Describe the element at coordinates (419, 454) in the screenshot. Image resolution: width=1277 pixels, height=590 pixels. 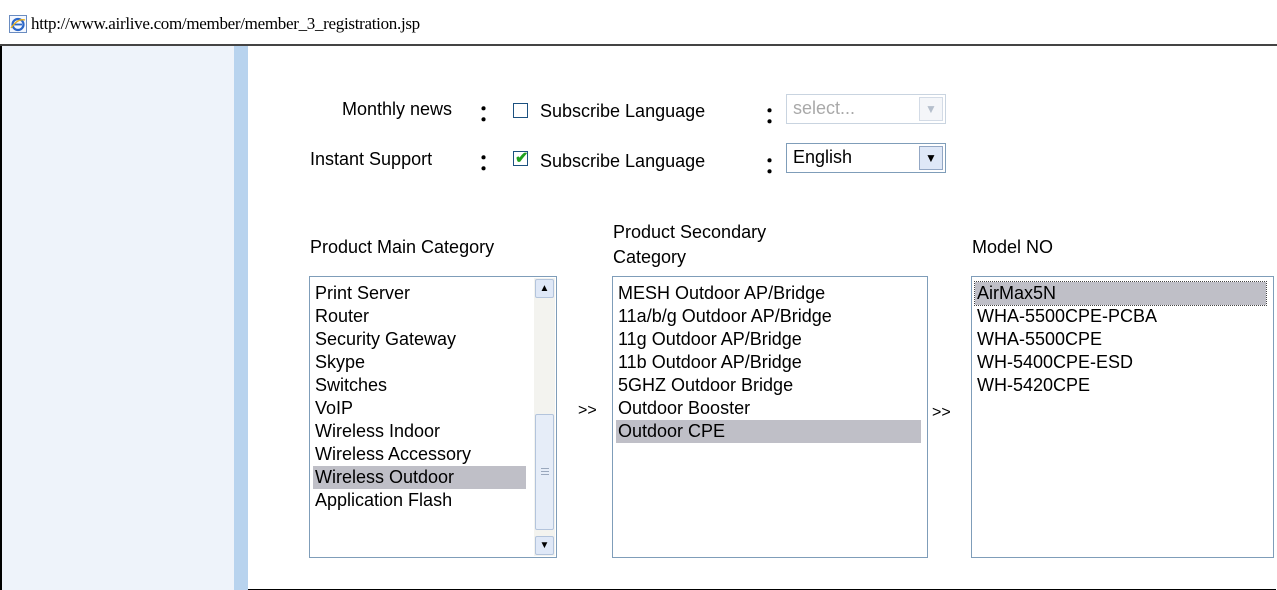
I see `list-item: Wireless Accessory` at that location.